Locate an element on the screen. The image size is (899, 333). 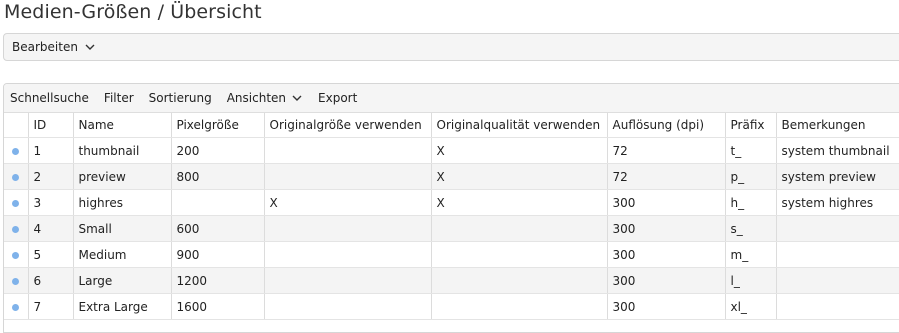
id-cell: 4 is located at coordinates (51, 228).